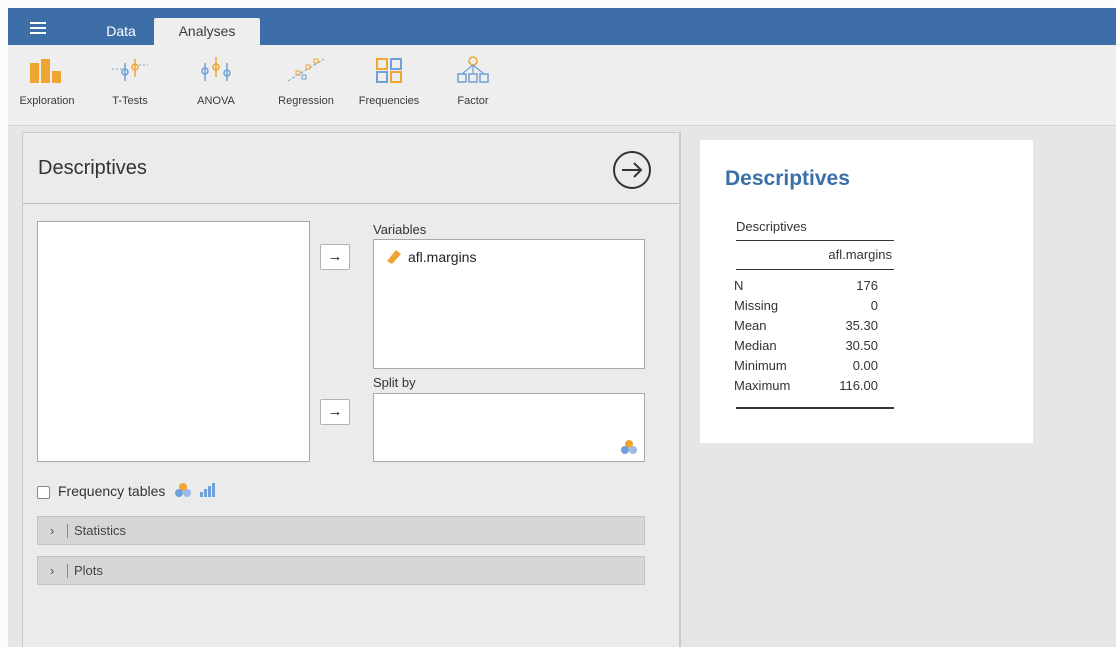  What do you see at coordinates (509, 304) in the screenshot?
I see `variables-list: afl.margins` at bounding box center [509, 304].